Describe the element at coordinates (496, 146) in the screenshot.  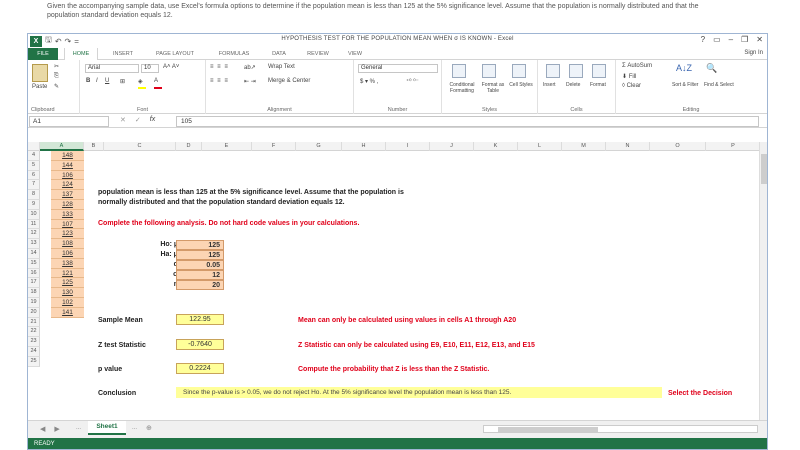
I see `col-header-k: K` at that location.